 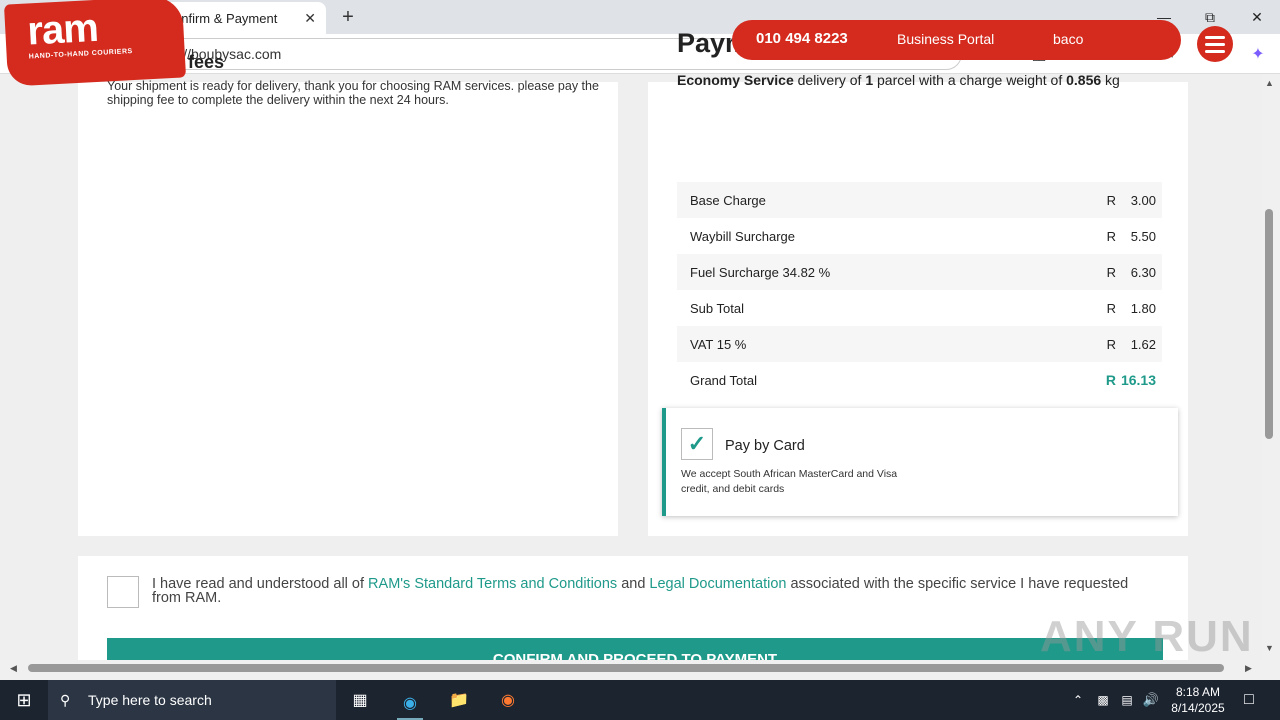 What do you see at coordinates (1084, 80) in the screenshot?
I see `charge-weight: 0.856` at bounding box center [1084, 80].